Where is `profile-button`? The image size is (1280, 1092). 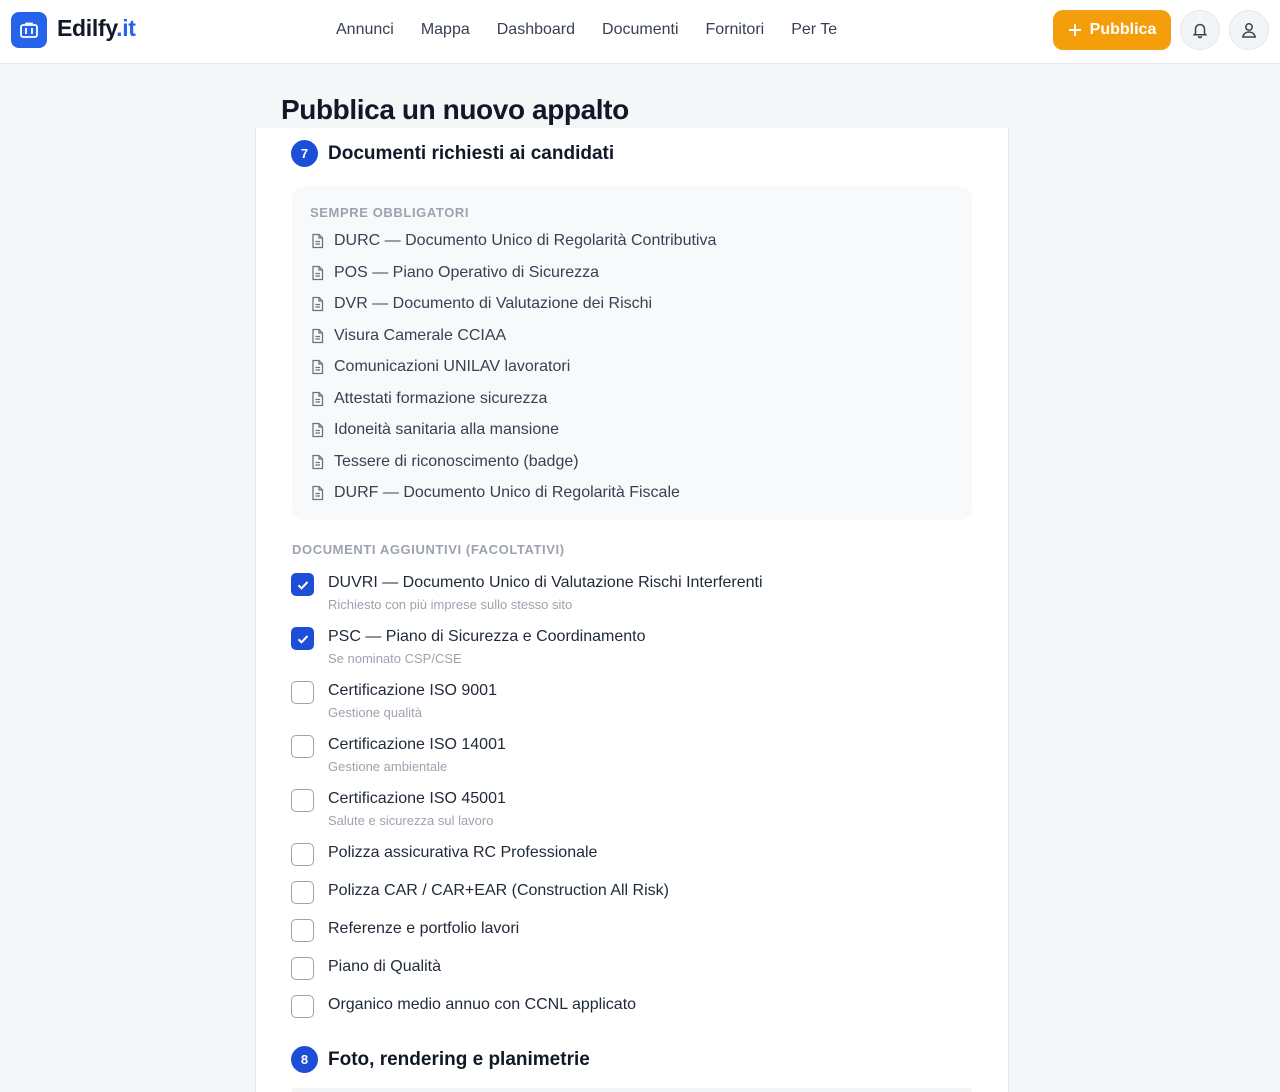
profile-button is located at coordinates (1249, 30).